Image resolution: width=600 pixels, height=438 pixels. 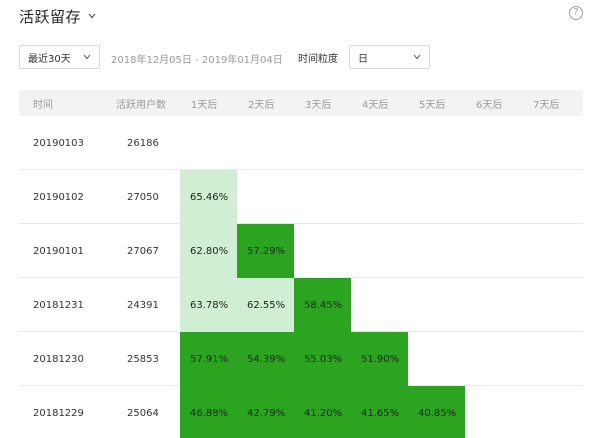 What do you see at coordinates (576, 13) in the screenshot?
I see `help-icon: ?` at bounding box center [576, 13].